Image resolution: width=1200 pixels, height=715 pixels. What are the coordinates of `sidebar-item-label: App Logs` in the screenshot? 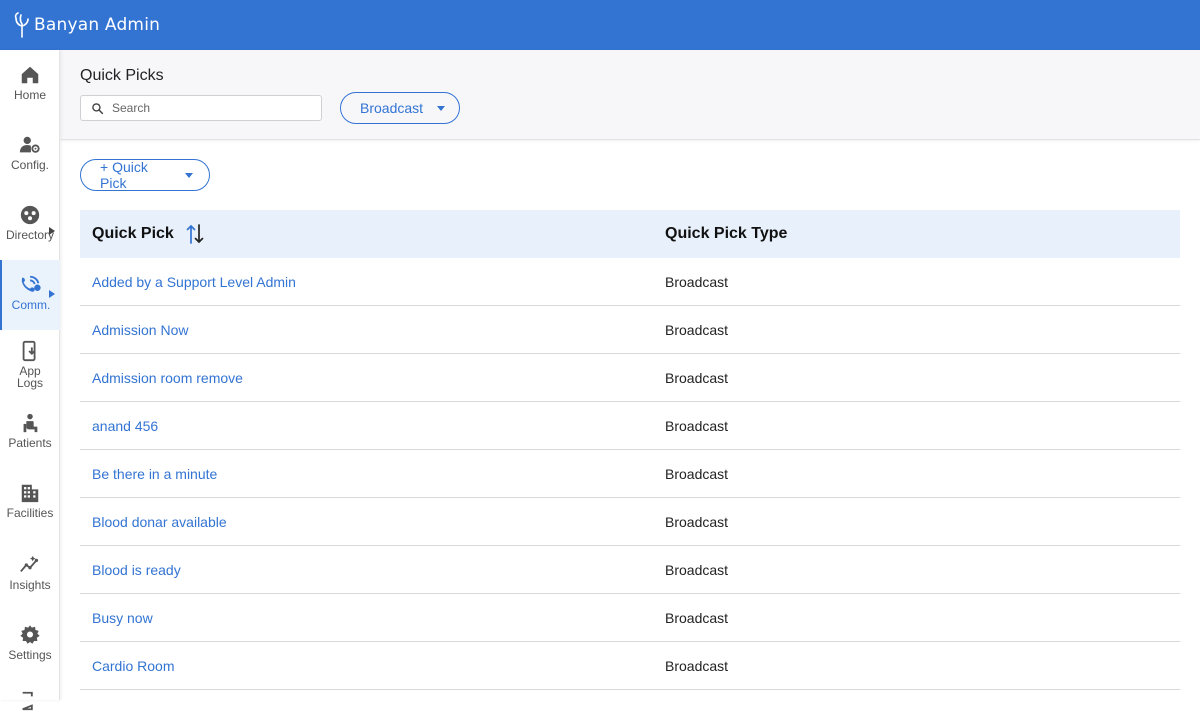 It's located at (30, 377).